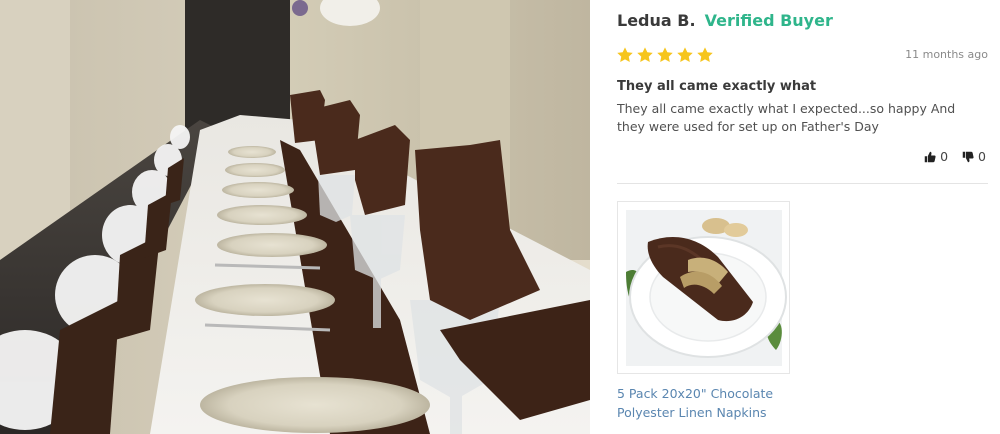 This screenshot has height=434, width=1000. I want to click on review-votes: 0 0, so click(955, 156).